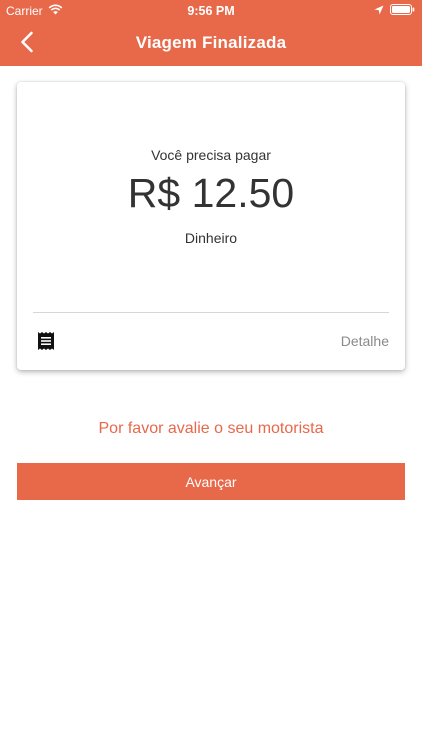  I want to click on status-right, so click(394, 11).